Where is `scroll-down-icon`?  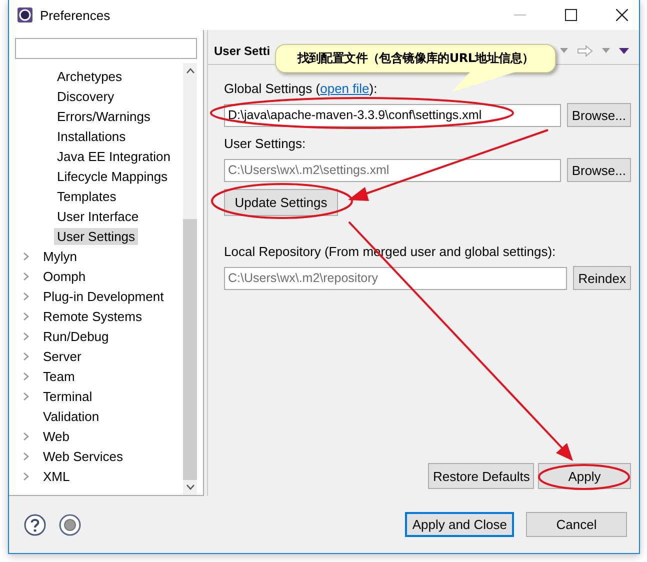
scroll-down-icon is located at coordinates (190, 487).